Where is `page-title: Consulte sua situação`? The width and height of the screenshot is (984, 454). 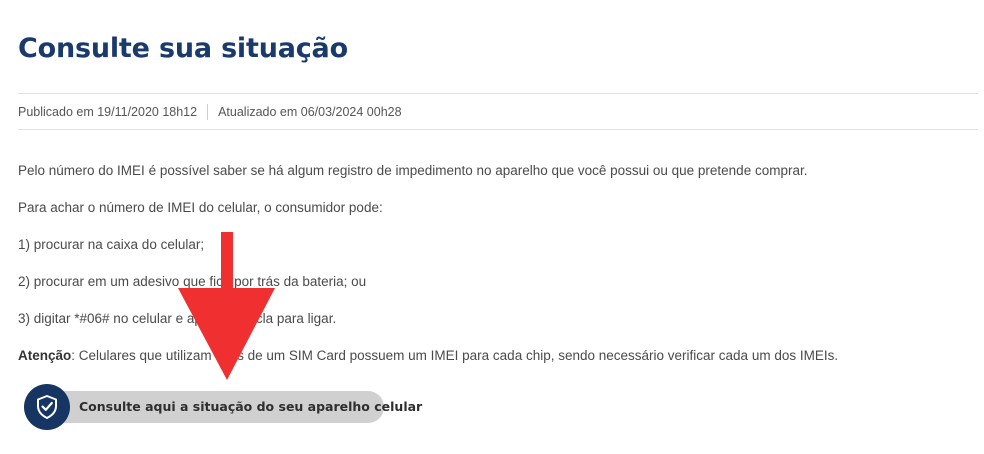 page-title: Consulte sua situação is located at coordinates (183, 48).